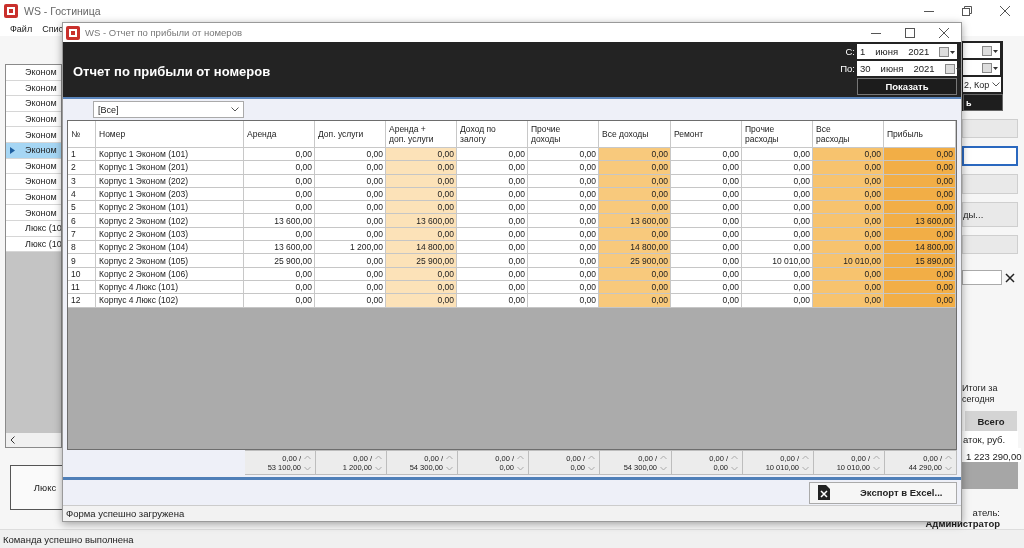 Image resolution: width=1024 pixels, height=548 pixels. What do you see at coordinates (907, 86) in the screenshot?
I see `show-button: Показать` at bounding box center [907, 86].